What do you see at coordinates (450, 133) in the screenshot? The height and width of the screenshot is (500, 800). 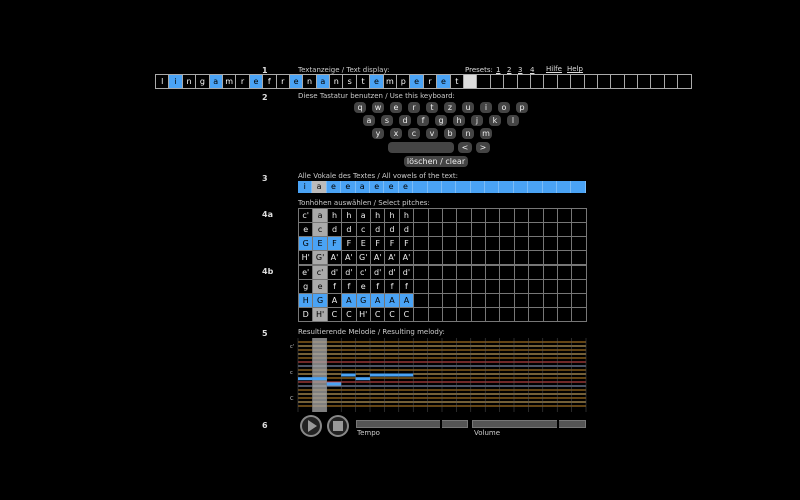 I see `key-button: b` at bounding box center [450, 133].